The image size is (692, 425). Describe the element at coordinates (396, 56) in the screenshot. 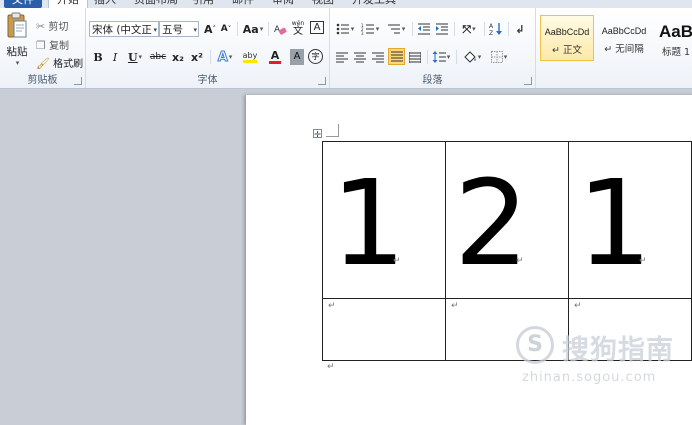

I see `justify-button` at that location.